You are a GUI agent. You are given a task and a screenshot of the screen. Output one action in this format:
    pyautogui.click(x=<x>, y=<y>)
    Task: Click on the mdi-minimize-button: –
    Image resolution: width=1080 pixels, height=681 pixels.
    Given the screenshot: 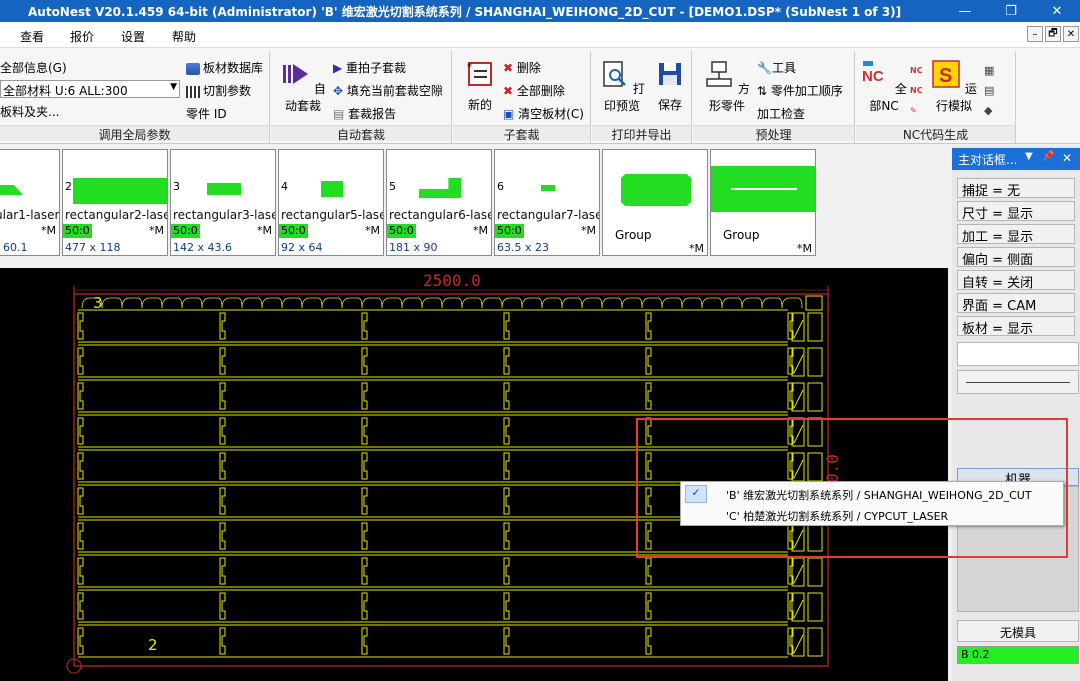 What is the action you would take?
    pyautogui.click(x=1035, y=34)
    